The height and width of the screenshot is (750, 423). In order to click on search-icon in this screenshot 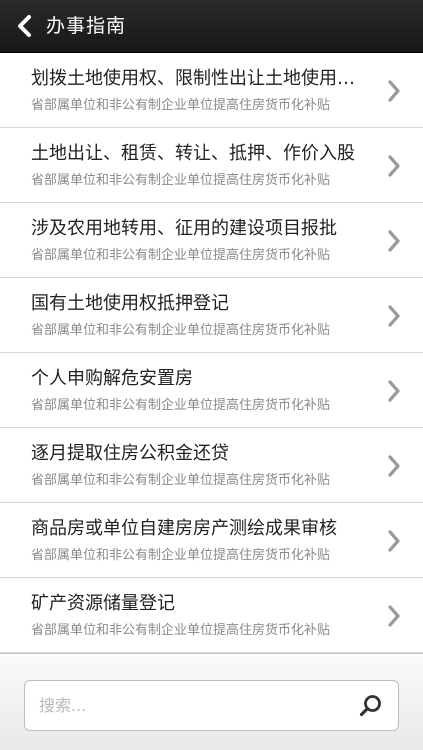, I will do `click(371, 706)`.